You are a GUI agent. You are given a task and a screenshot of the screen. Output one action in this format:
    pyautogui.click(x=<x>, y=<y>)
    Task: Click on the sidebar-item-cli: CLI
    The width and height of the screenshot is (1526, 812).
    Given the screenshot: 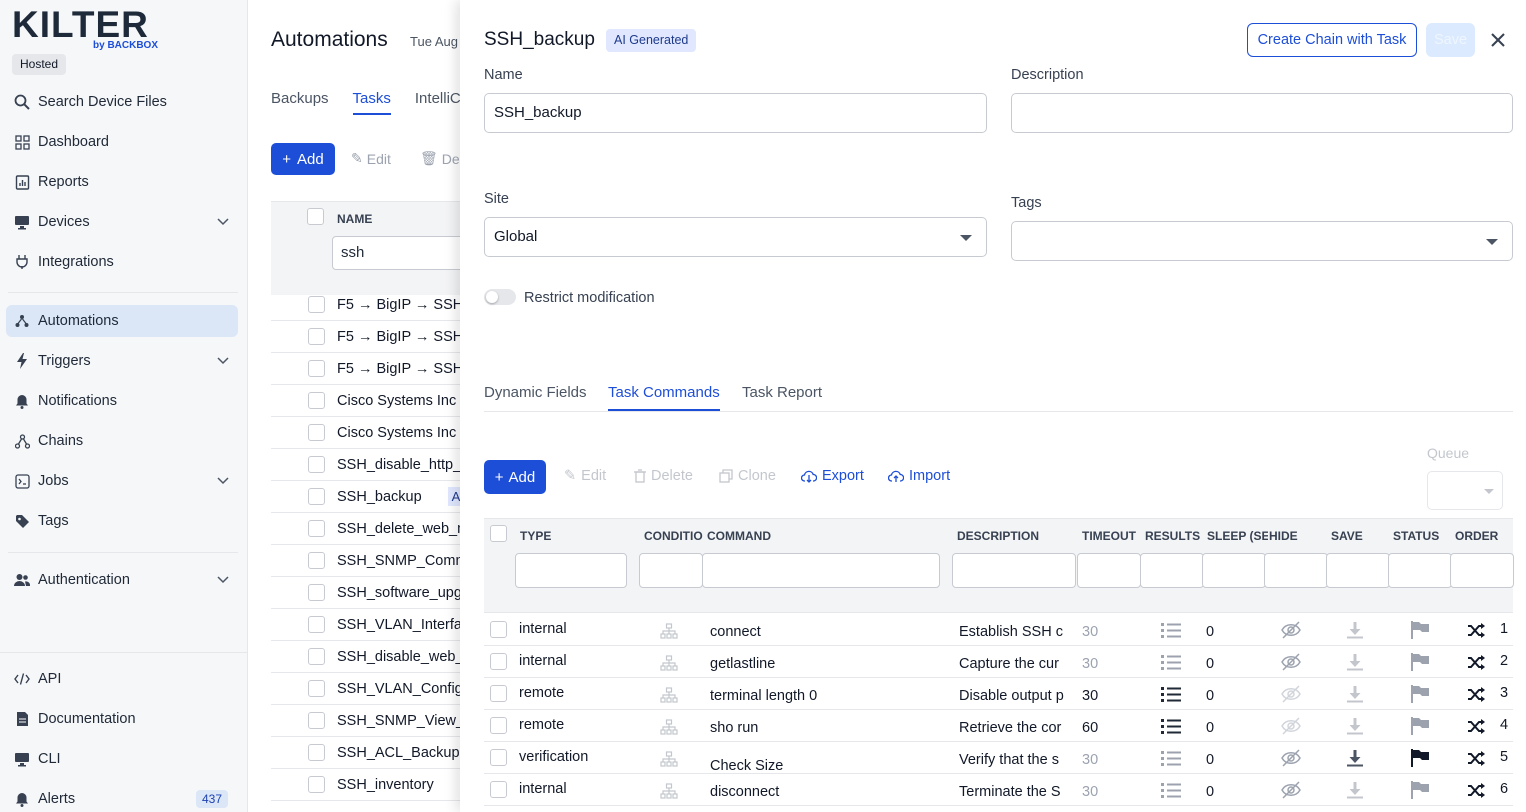 What is the action you would take?
    pyautogui.click(x=122, y=759)
    